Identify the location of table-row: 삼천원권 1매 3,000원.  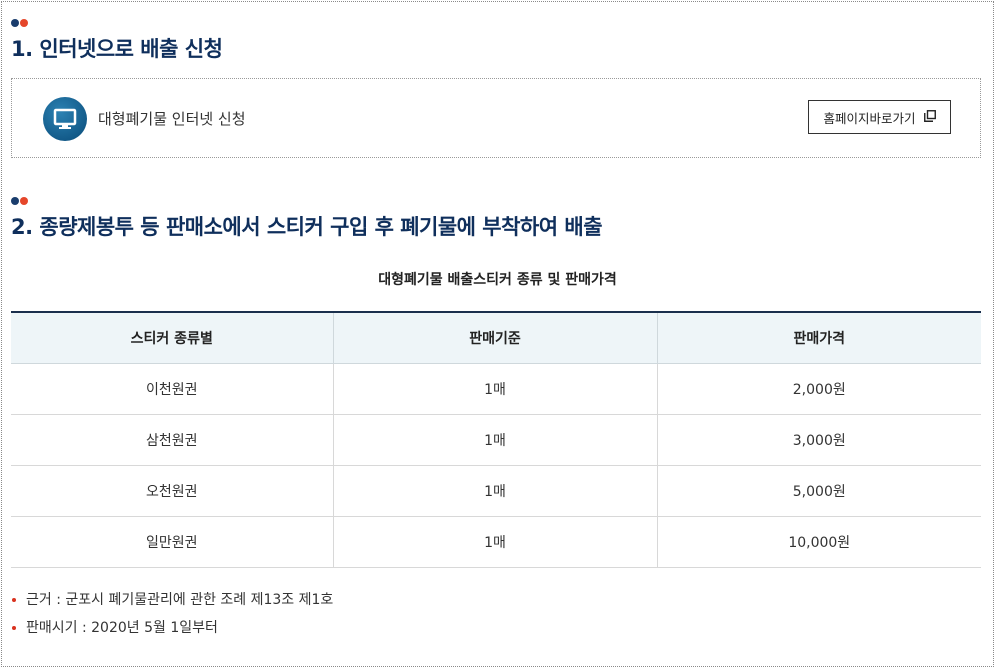
(496, 440).